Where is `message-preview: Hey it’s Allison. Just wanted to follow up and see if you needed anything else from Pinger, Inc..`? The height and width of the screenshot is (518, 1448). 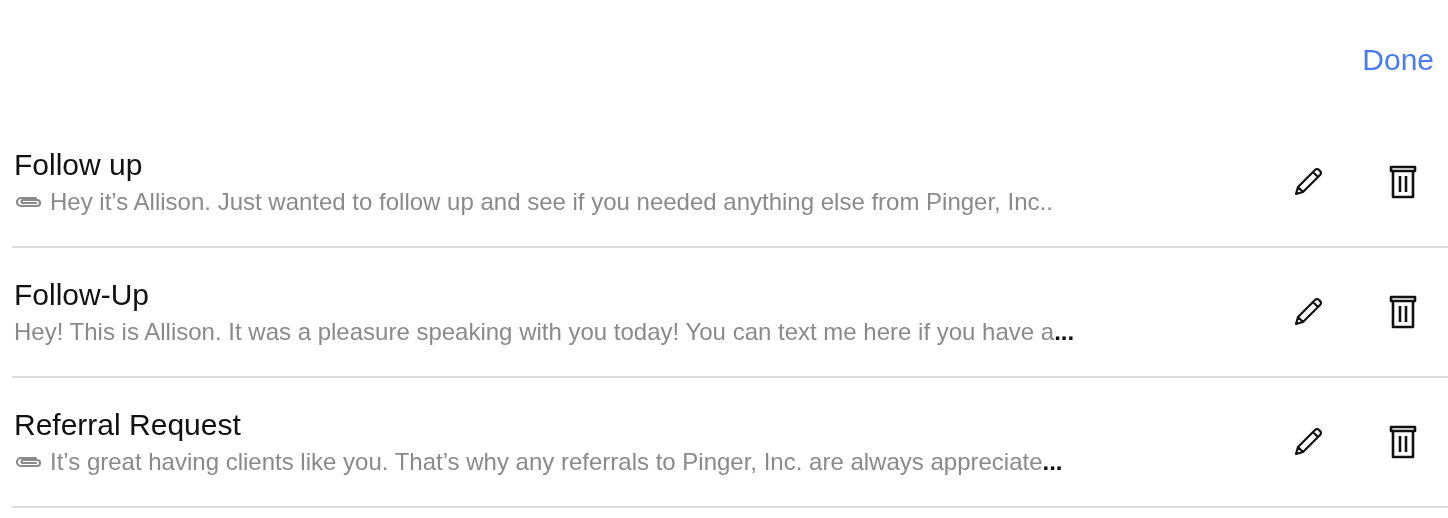
message-preview: Hey it’s Allison. Just wanted to follow up and see if you needed anything else from Pinger, Inc.. is located at coordinates (551, 202).